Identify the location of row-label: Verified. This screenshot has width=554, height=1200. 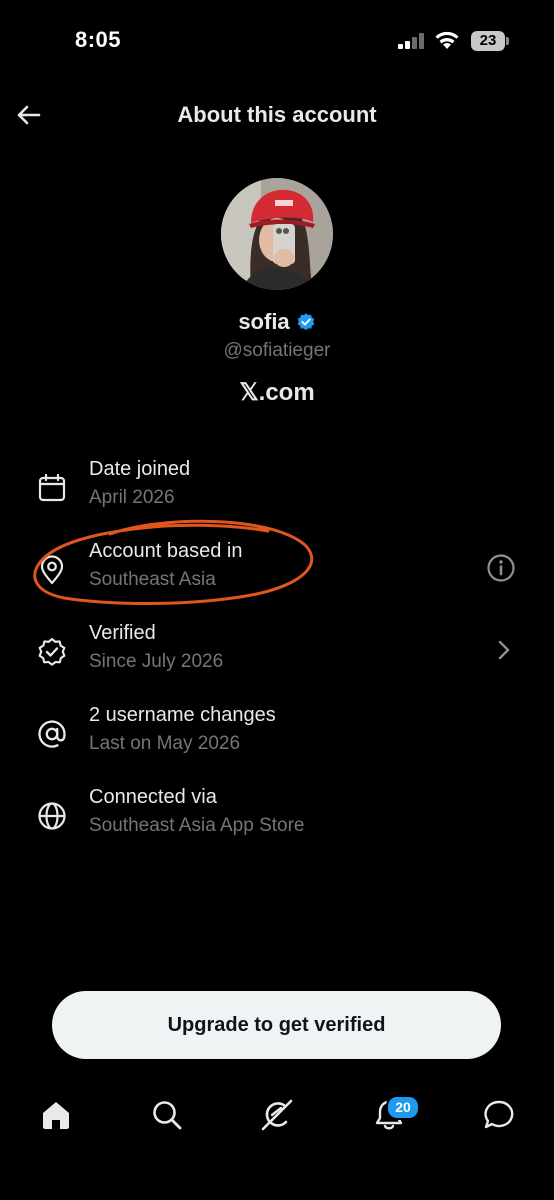
(122, 633).